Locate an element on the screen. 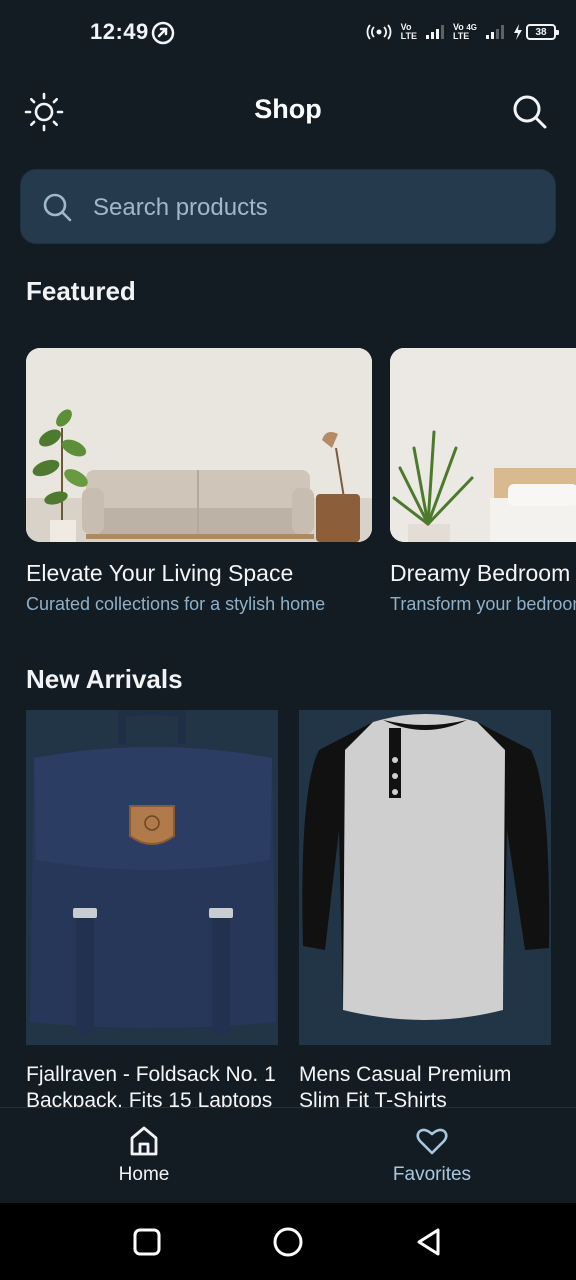  search-placeholder: Search products is located at coordinates (180, 207).